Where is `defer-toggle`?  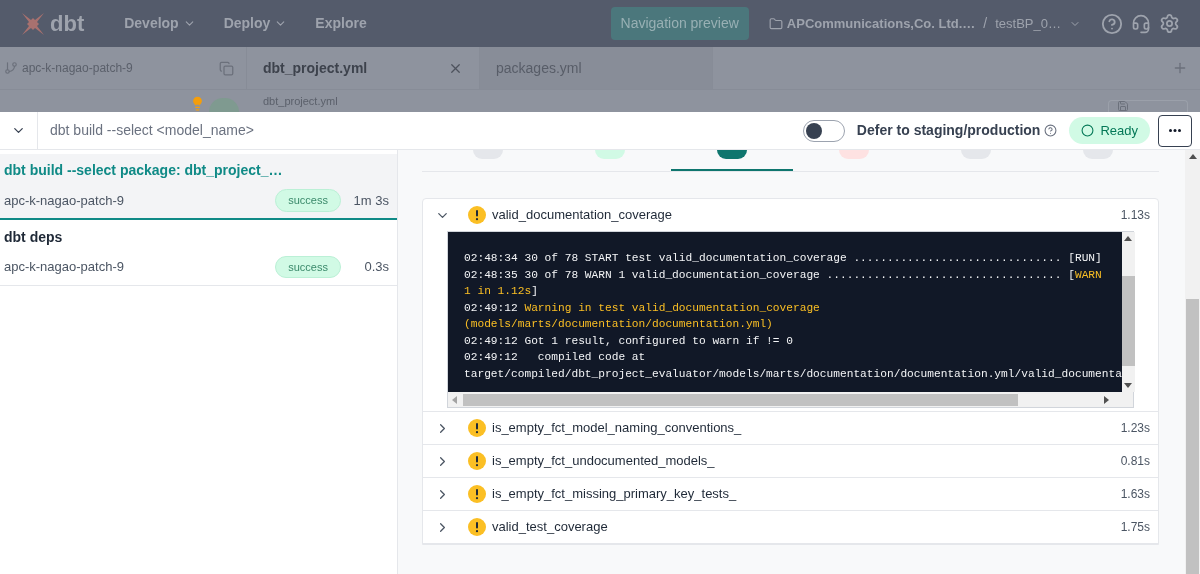
defer-toggle is located at coordinates (823, 130).